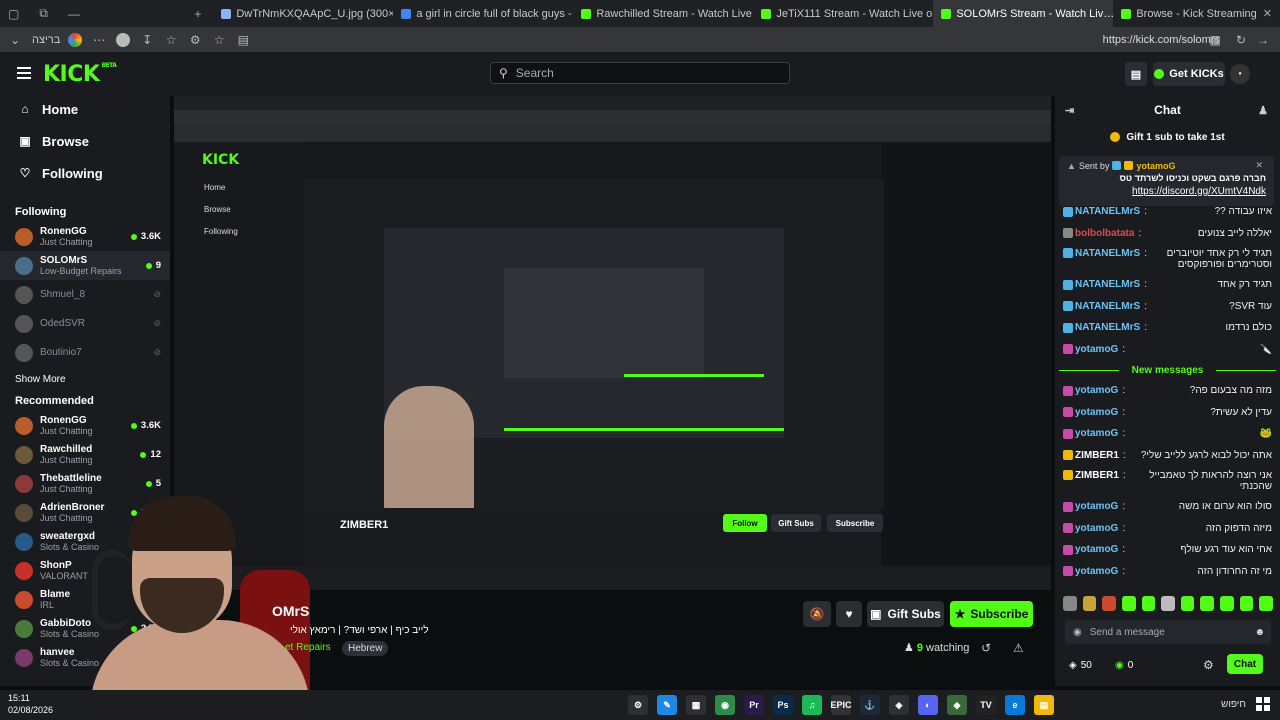  What do you see at coordinates (640, 73) in the screenshot?
I see `search-input: ⚲ Search` at bounding box center [640, 73].